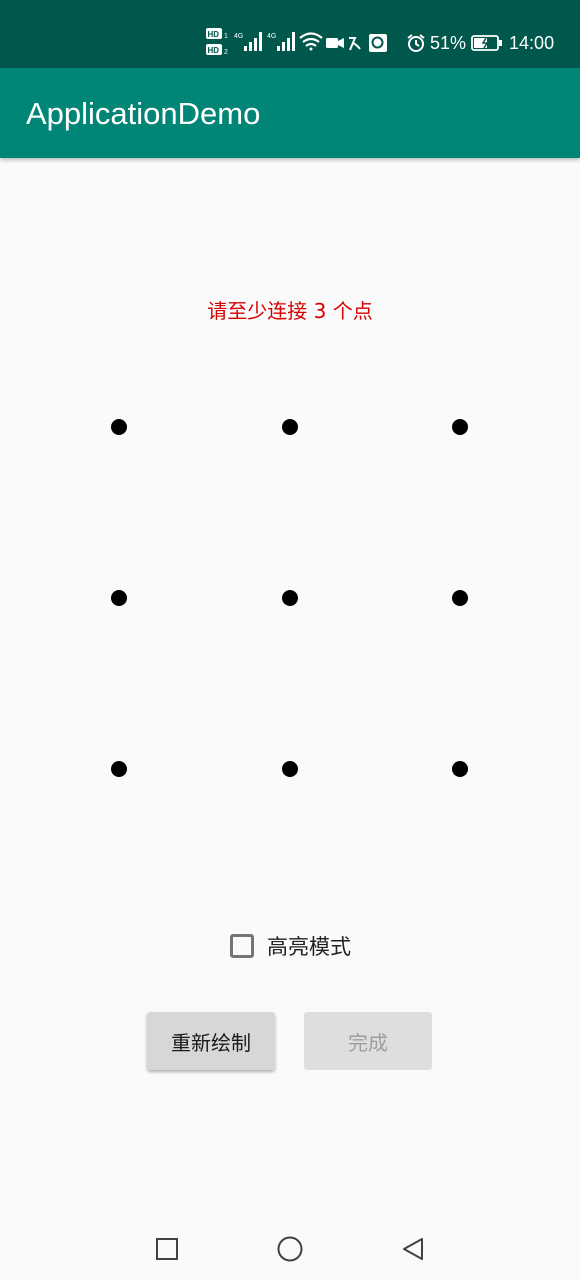 This screenshot has width=580, height=1280. I want to click on back-icon, so click(413, 1249).